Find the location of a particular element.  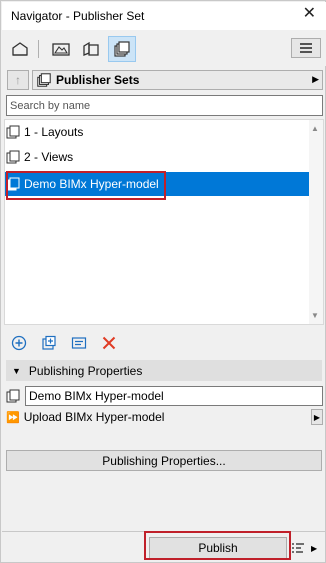

tree-item-demo-bimx: Demo BIMx Hyper-model is located at coordinates (157, 184).